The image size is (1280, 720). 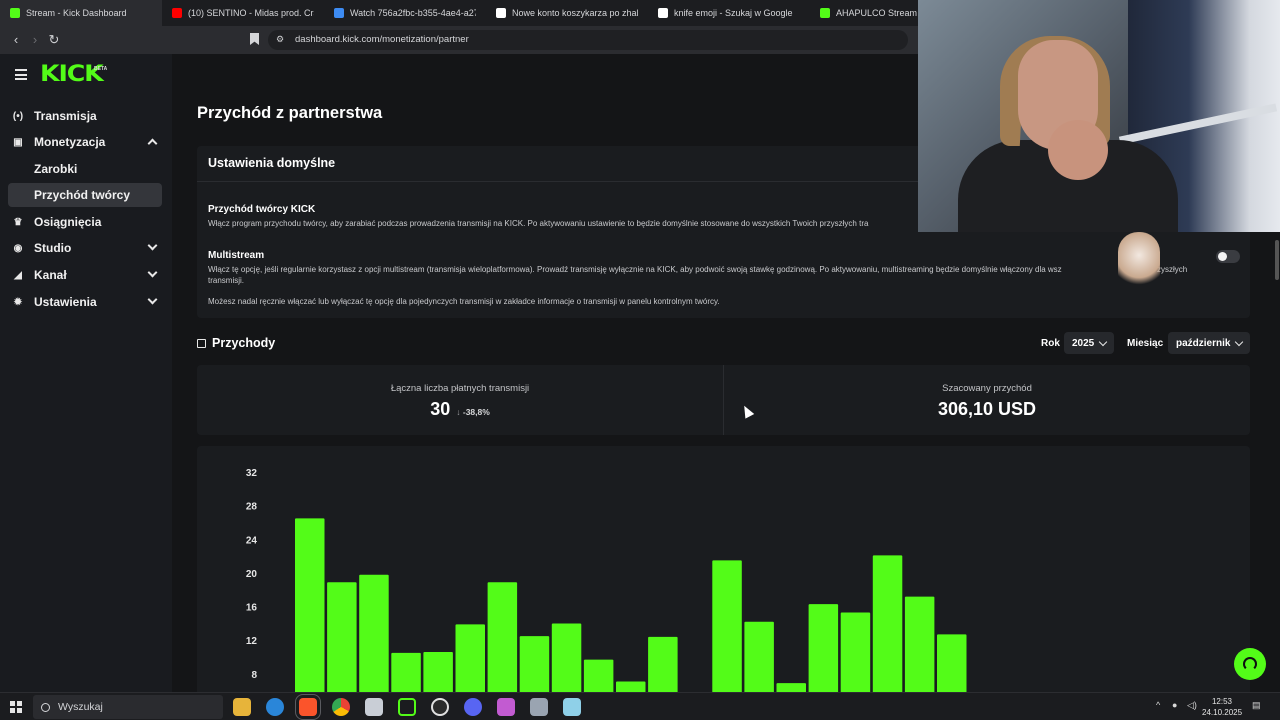 What do you see at coordinates (473, 707) in the screenshot?
I see `discord-icon` at bounding box center [473, 707].